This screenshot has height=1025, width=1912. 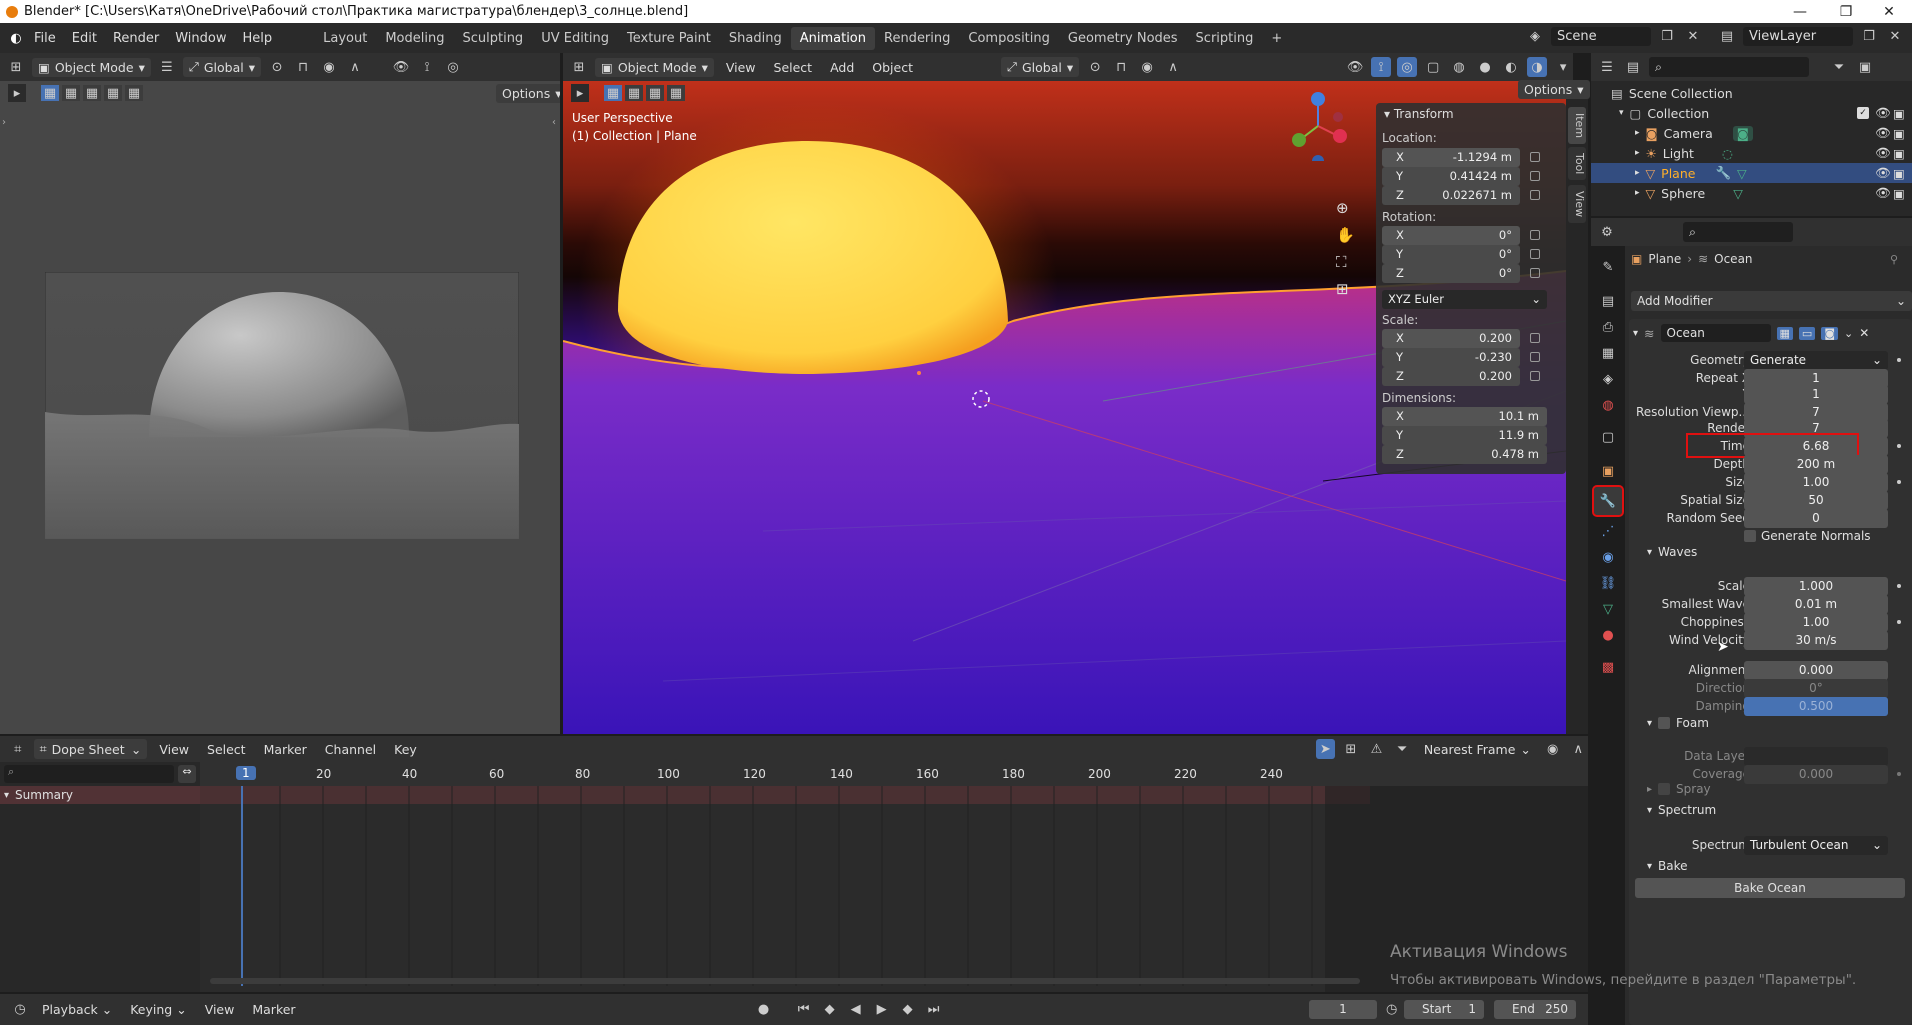 What do you see at coordinates (1621, 113) in the screenshot?
I see `chevron-down-icon: ▾` at bounding box center [1621, 113].